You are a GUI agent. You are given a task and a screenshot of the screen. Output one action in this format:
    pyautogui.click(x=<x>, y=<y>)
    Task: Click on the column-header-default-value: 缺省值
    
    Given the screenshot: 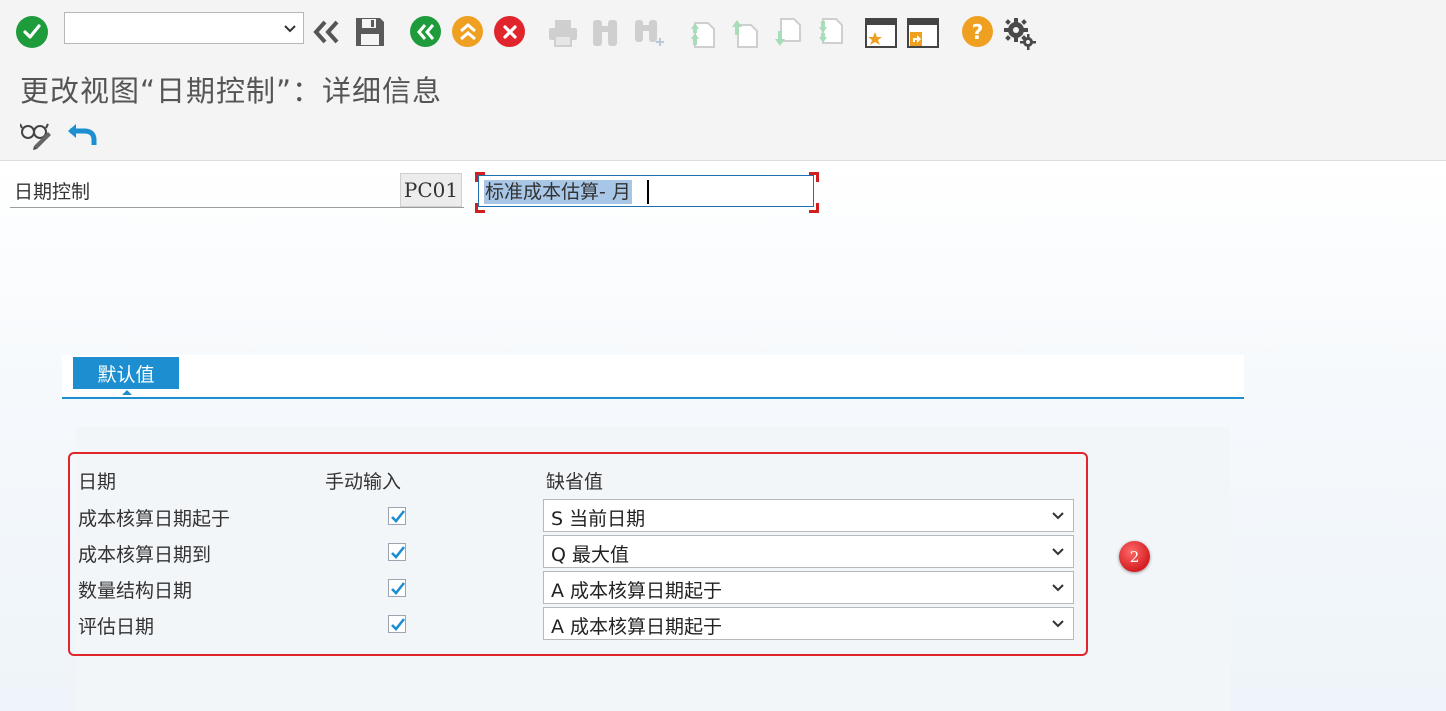 What is the action you would take?
    pyautogui.click(x=575, y=482)
    